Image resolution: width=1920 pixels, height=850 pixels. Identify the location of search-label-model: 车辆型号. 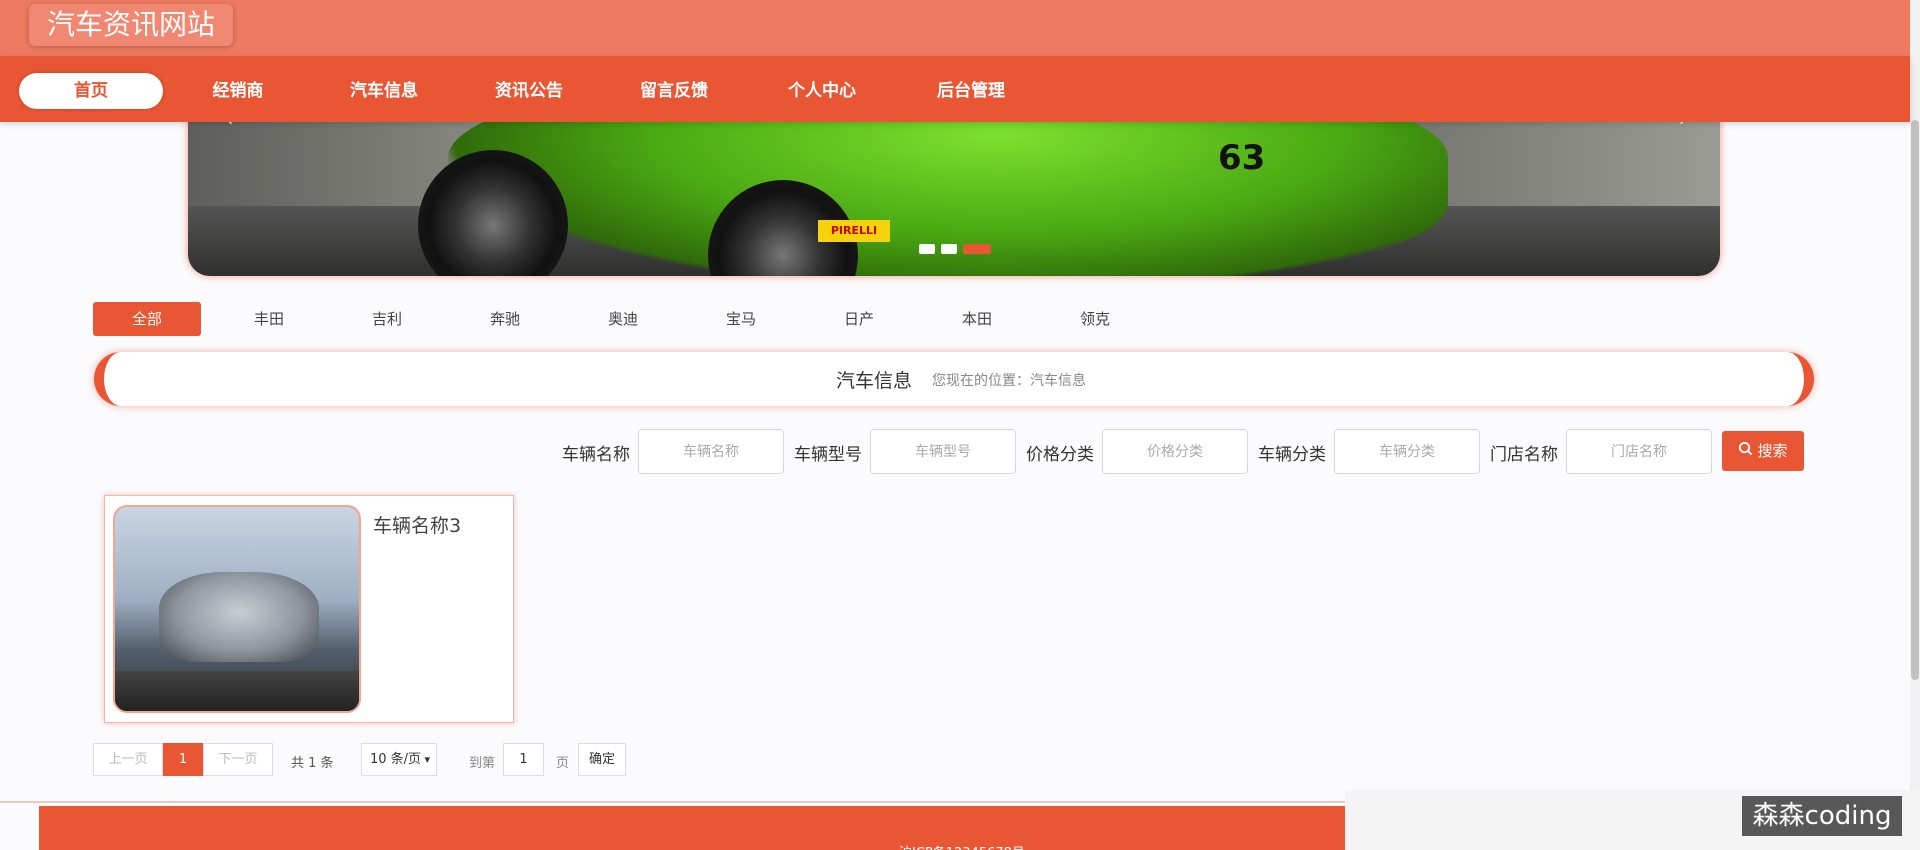
(828, 455).